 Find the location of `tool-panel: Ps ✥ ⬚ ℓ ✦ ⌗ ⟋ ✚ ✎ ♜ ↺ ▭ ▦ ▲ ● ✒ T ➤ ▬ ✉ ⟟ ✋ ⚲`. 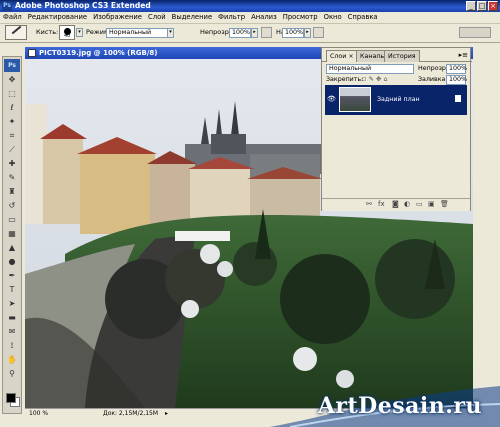

tool-panel: Ps ✥ ⬚ ℓ ✦ ⌗ ⟋ ✚ ✎ ♜ ↺ ▭ ▦ ▲ ● ✒ T ➤ ▬ ✉ ⟟ ✋ ⚲ is located at coordinates (12, 235).